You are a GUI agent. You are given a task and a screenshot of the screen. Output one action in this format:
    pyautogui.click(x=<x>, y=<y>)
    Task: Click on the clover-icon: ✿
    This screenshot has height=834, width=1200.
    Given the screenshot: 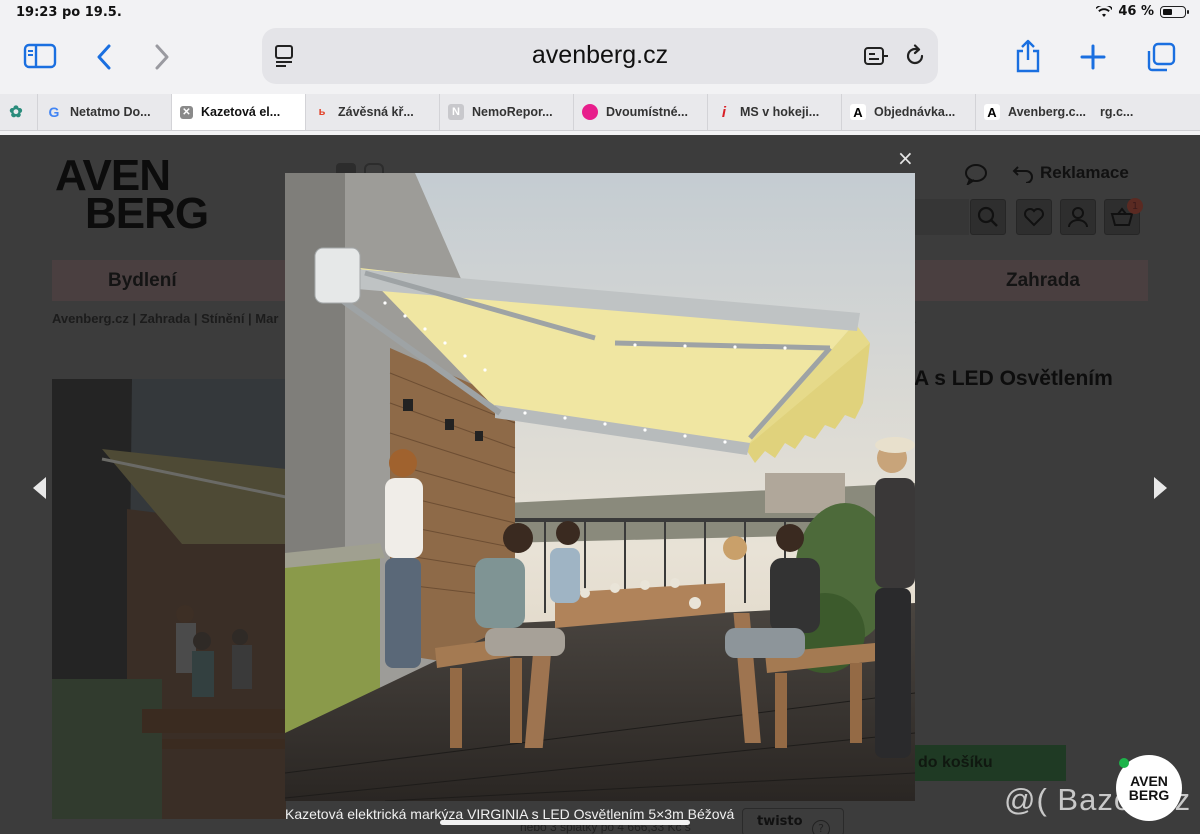 What is the action you would take?
    pyautogui.click(x=16, y=112)
    